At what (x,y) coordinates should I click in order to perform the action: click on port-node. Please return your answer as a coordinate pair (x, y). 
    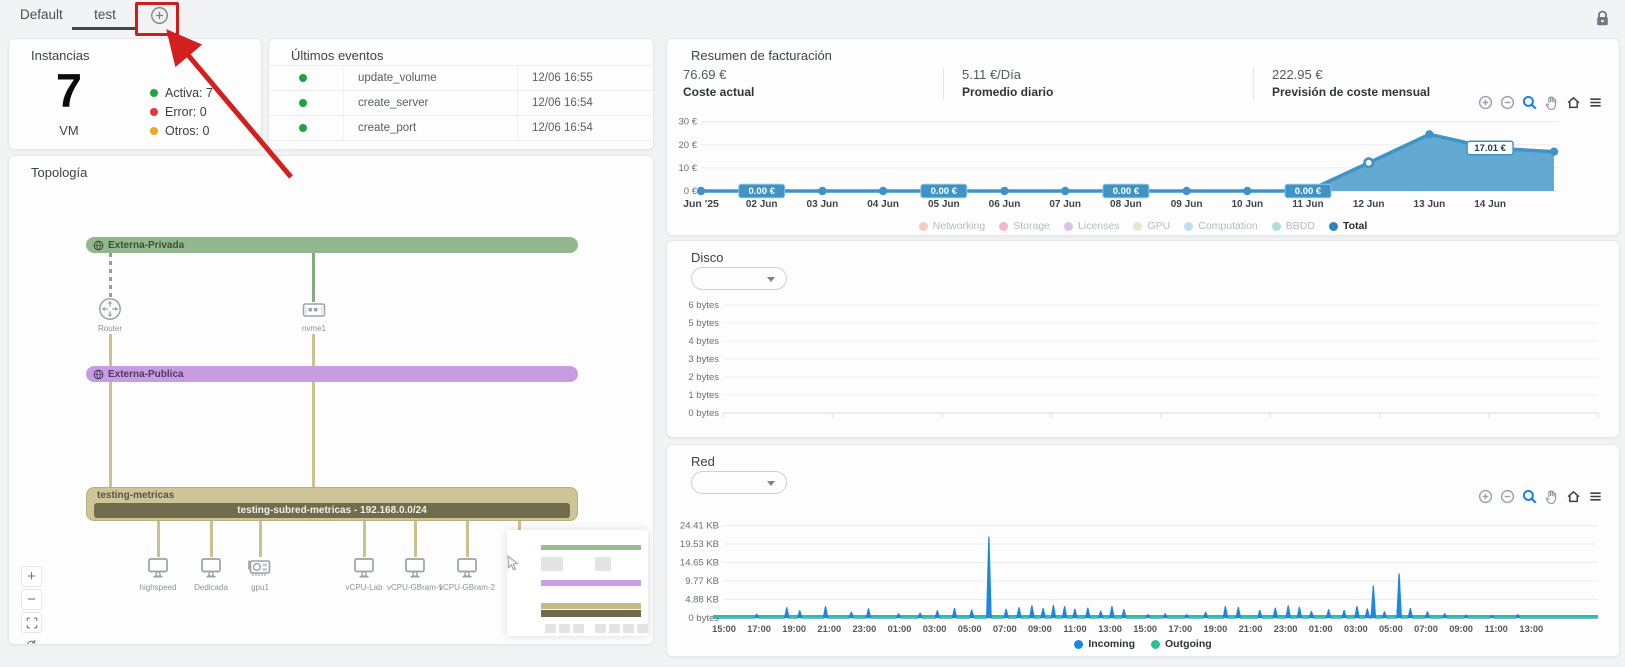
    Looking at the image, I should click on (314, 312).